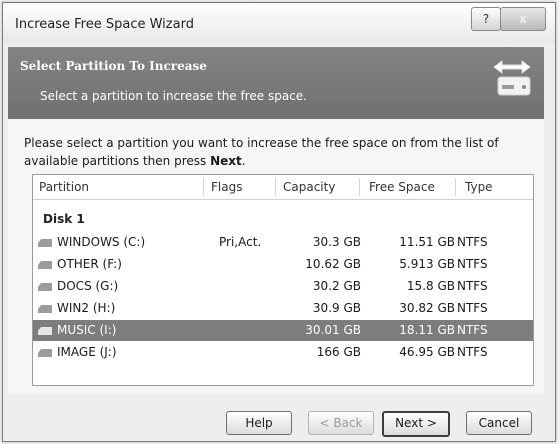 This screenshot has width=560, height=444. Describe the element at coordinates (427, 242) in the screenshot. I see `partition-free-space: 11.51 GB` at that location.